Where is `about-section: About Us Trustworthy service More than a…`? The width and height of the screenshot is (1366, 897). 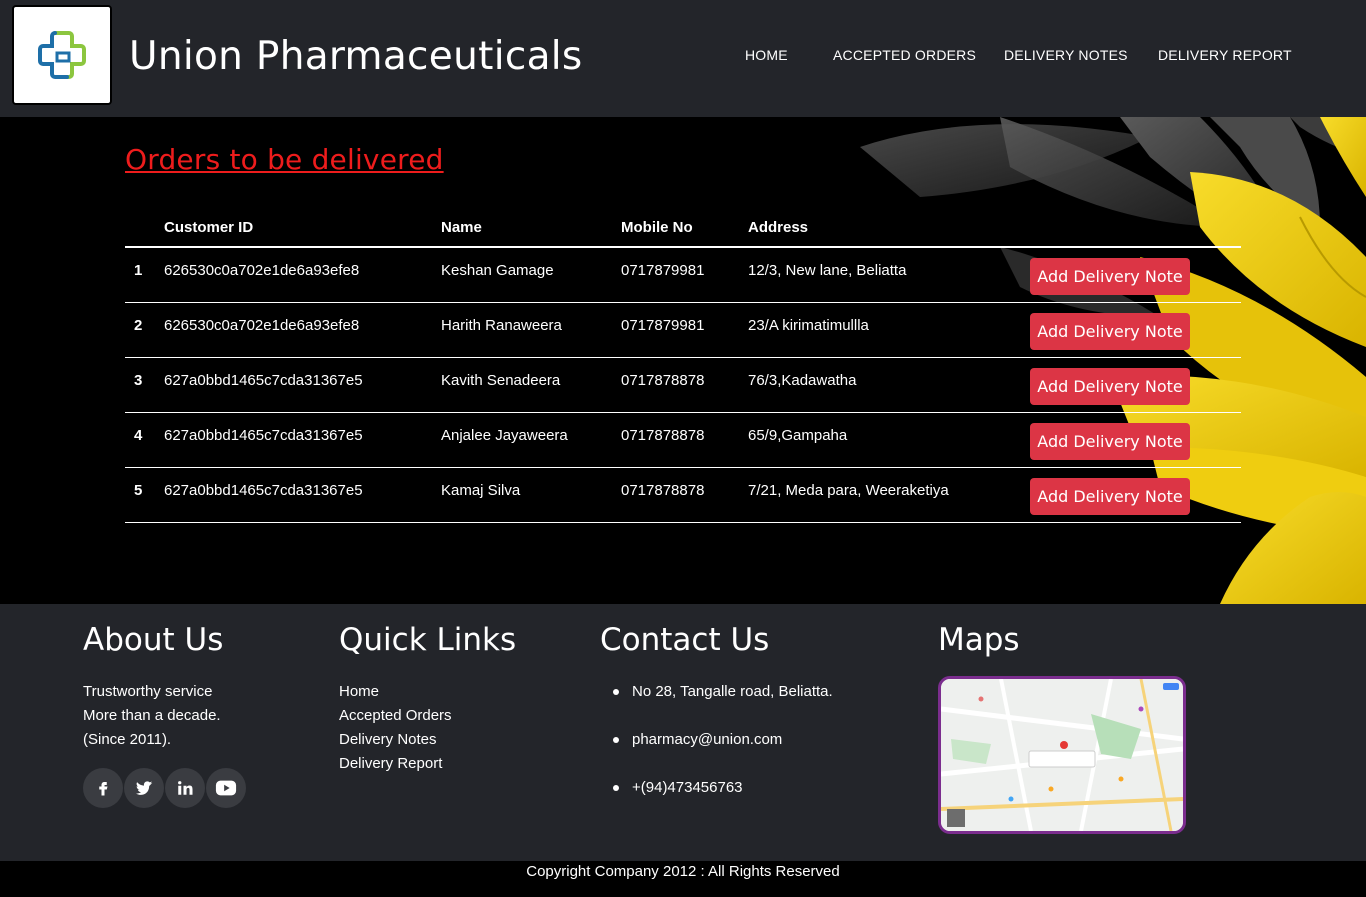
about-section: About Us Trustworthy service More than a… is located at coordinates (164, 715).